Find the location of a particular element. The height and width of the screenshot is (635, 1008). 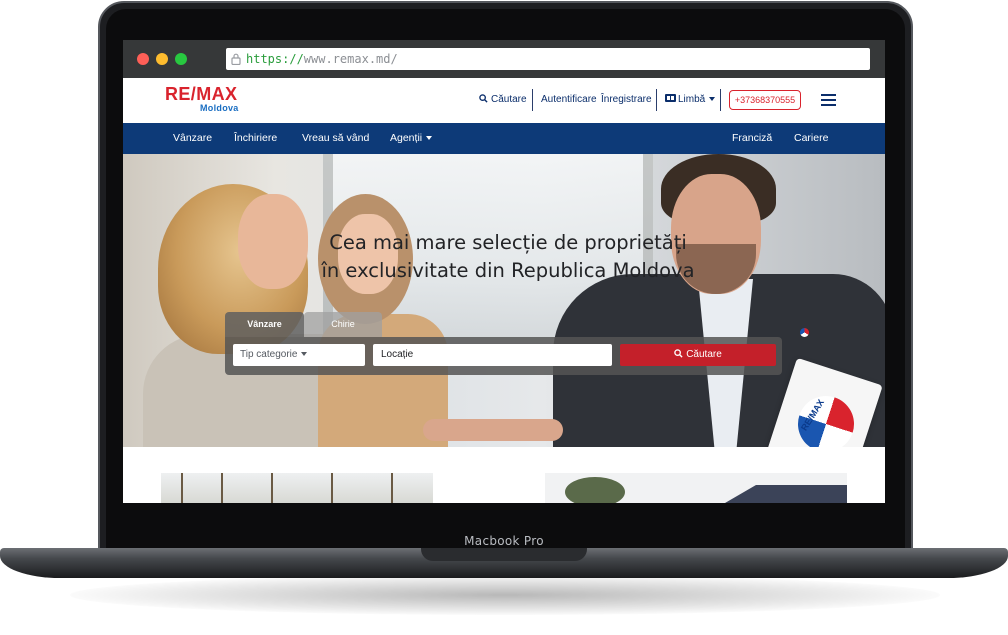

handshake is located at coordinates (493, 430).